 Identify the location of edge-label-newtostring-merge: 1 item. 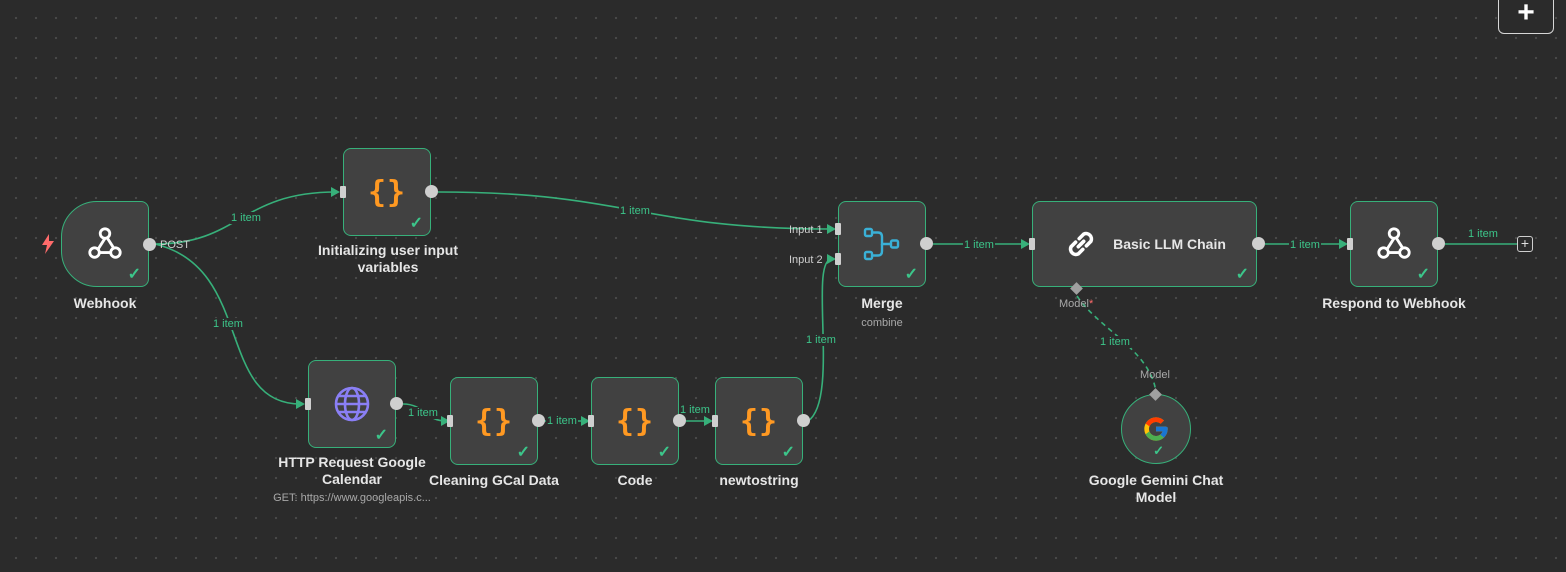
(821, 340).